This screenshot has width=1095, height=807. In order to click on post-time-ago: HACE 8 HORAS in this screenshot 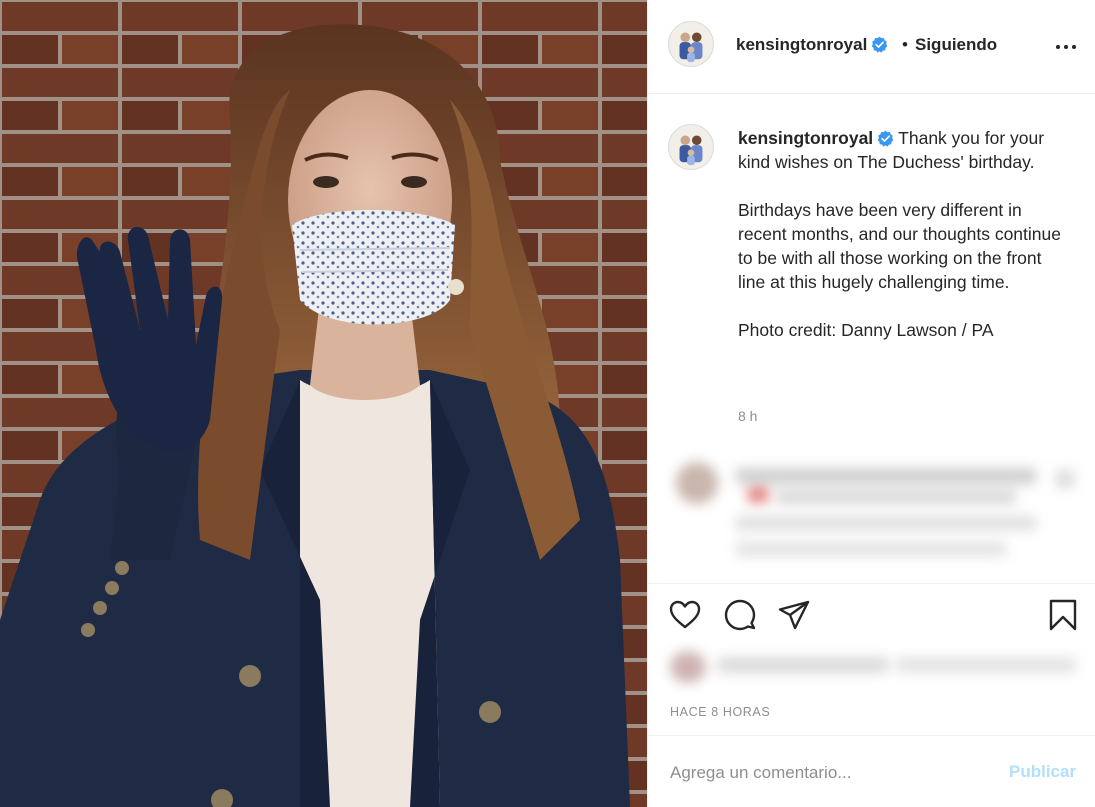, I will do `click(720, 712)`.